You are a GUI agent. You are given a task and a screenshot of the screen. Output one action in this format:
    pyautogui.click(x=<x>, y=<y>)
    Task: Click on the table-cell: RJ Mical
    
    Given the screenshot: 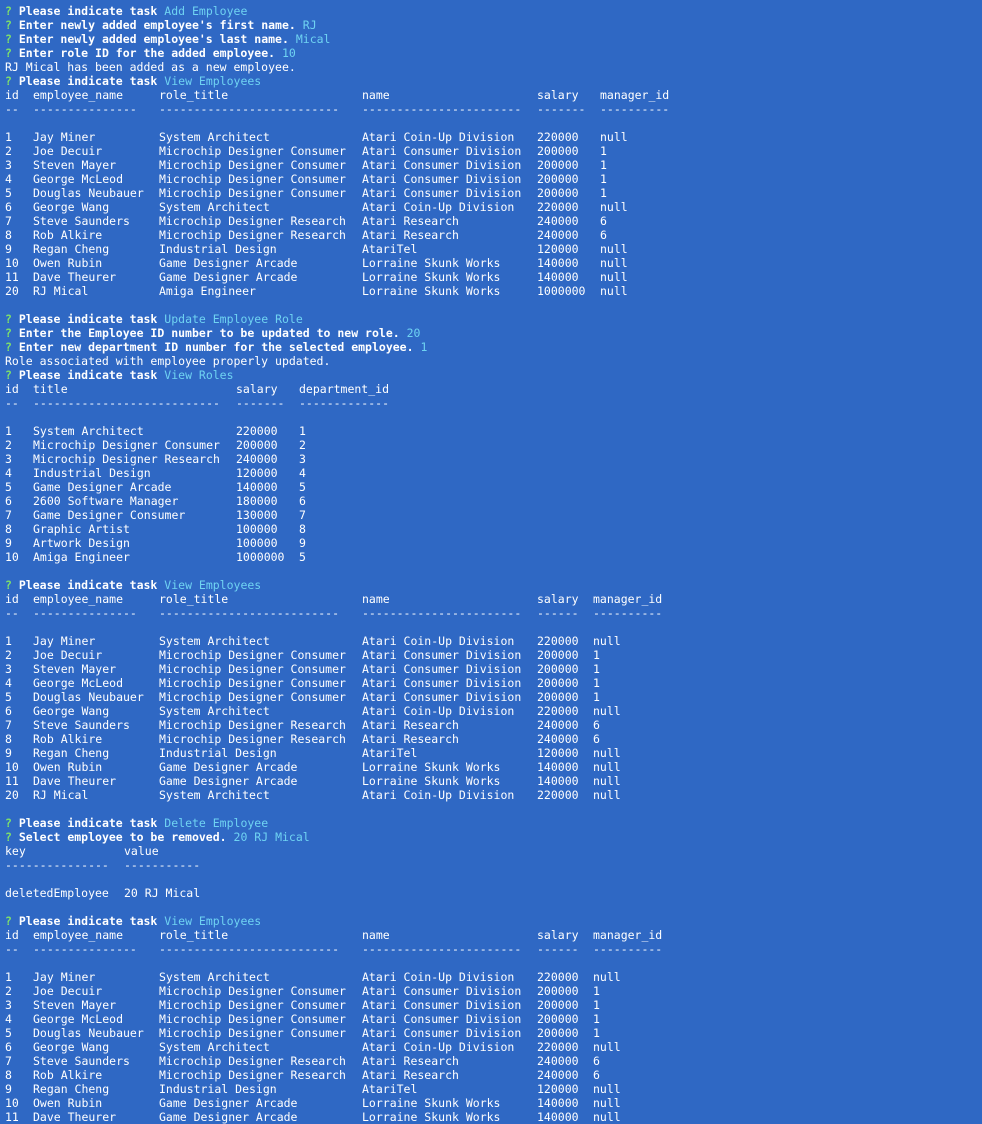 What is the action you would take?
    pyautogui.click(x=61, y=795)
    